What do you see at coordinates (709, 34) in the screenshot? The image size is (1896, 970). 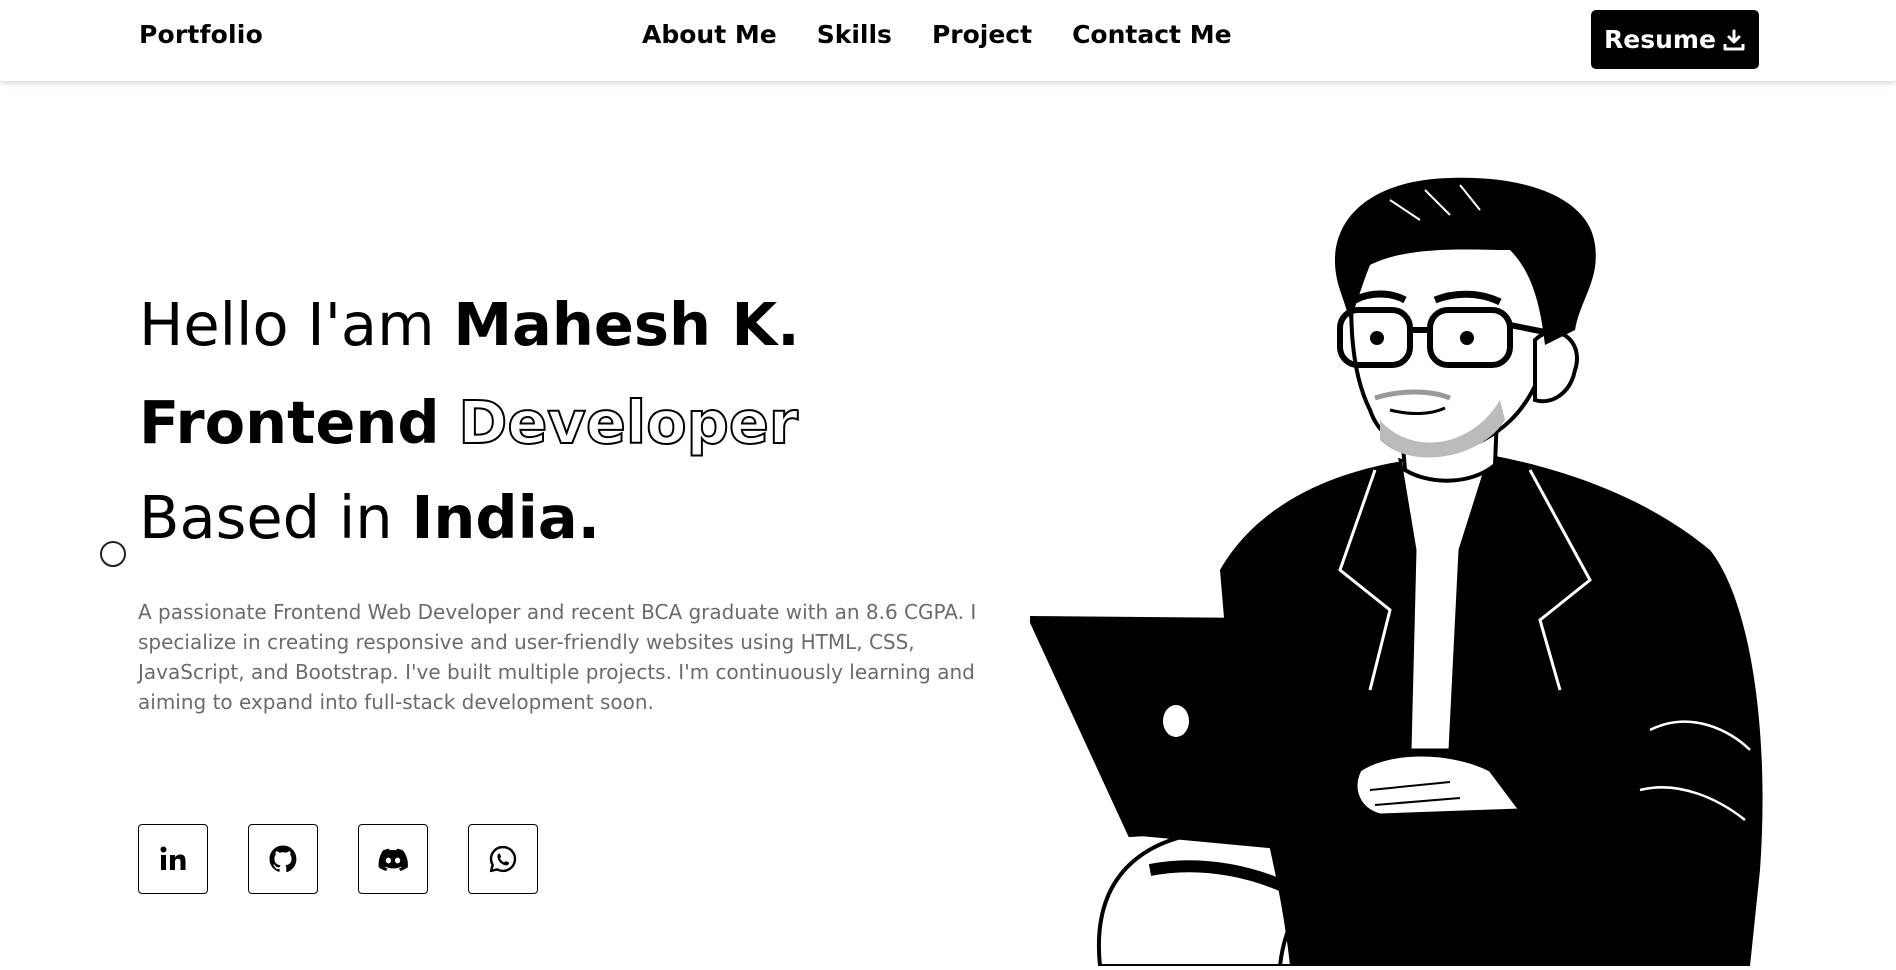 I see `nav-link-about-me: About Me` at bounding box center [709, 34].